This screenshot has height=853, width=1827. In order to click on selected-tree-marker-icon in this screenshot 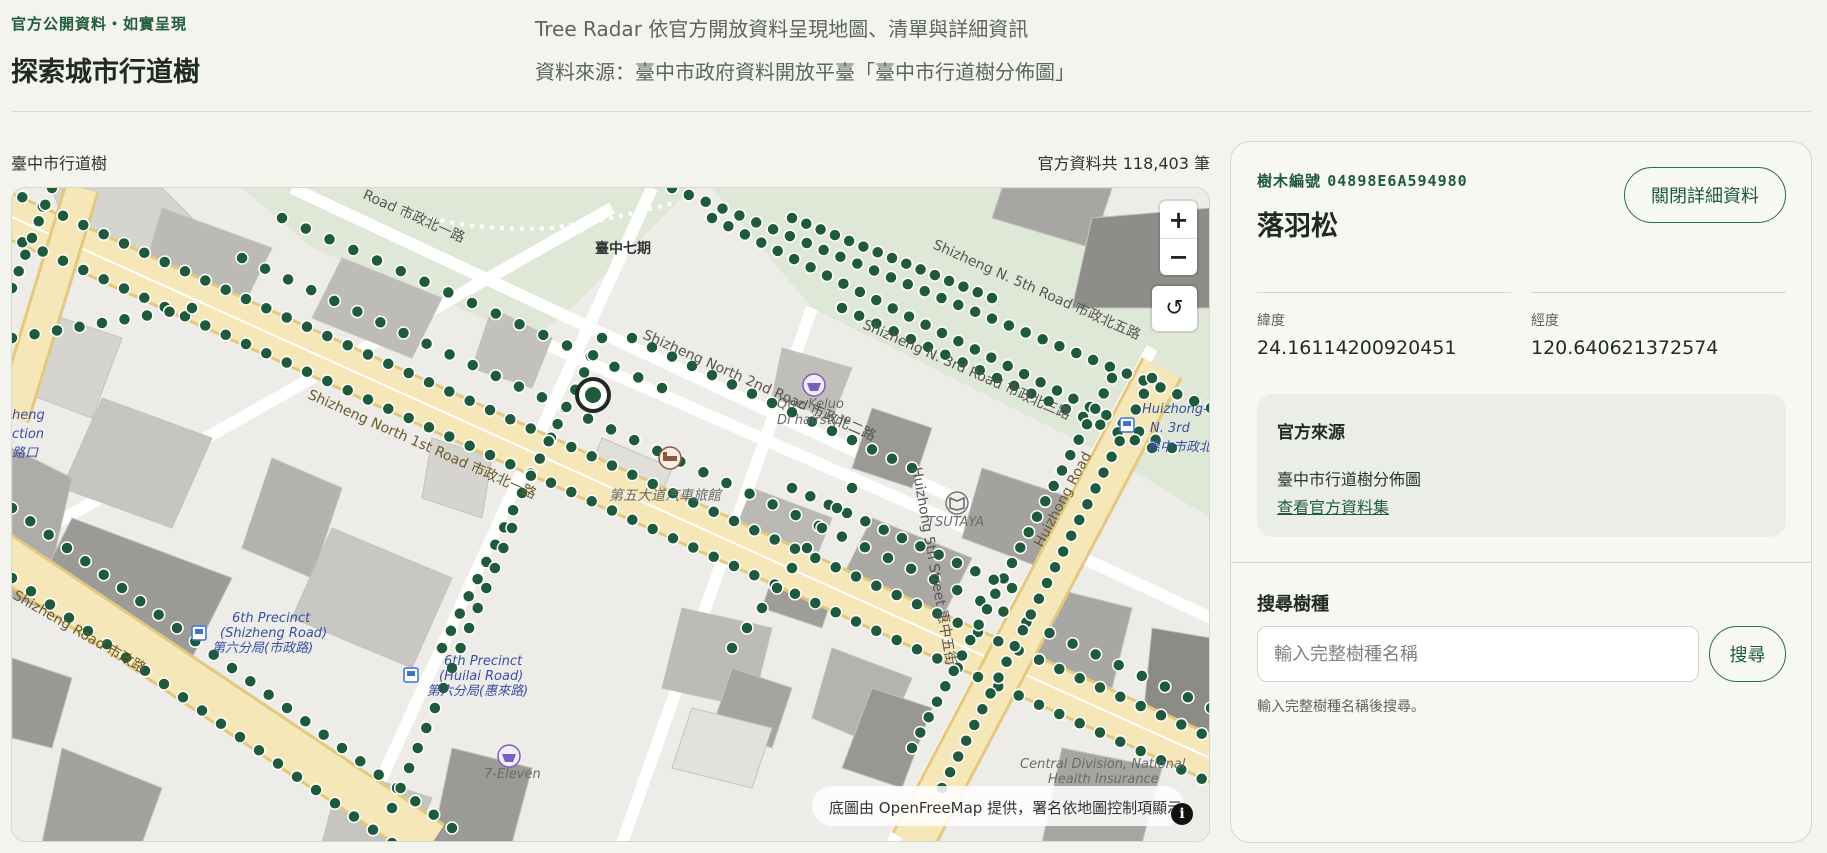, I will do `click(593, 395)`.